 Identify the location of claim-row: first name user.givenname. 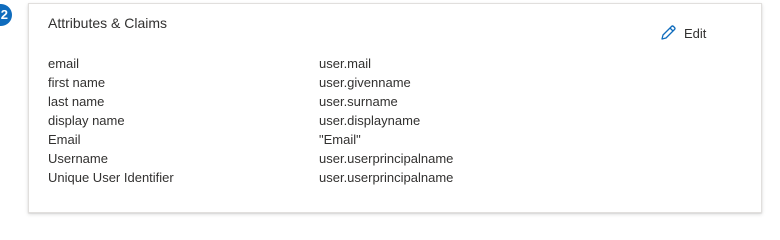
(250, 82).